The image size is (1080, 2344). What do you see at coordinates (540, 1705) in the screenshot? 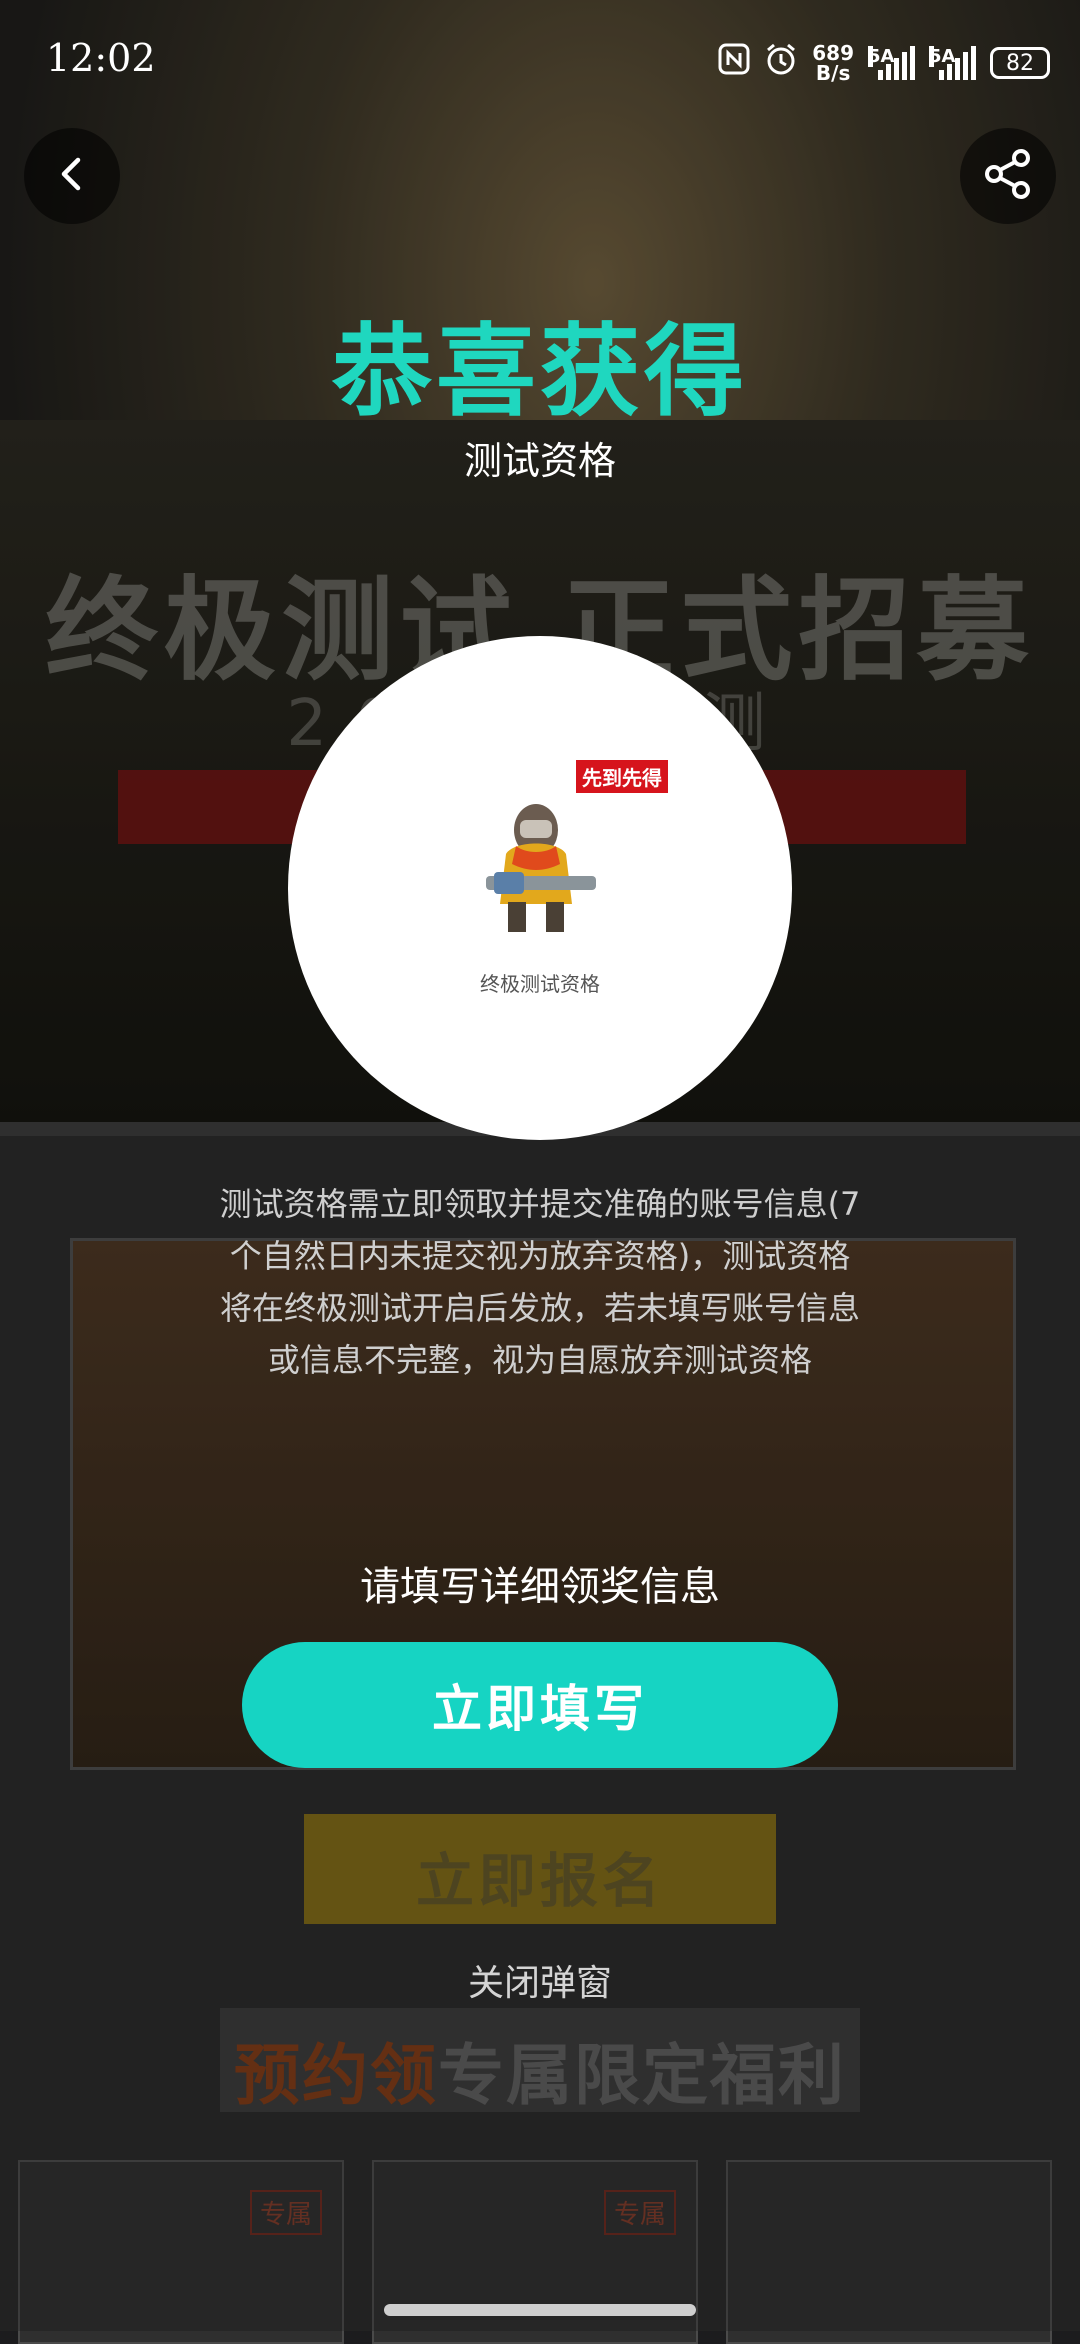
I see `fill-now-button: 立即填写` at bounding box center [540, 1705].